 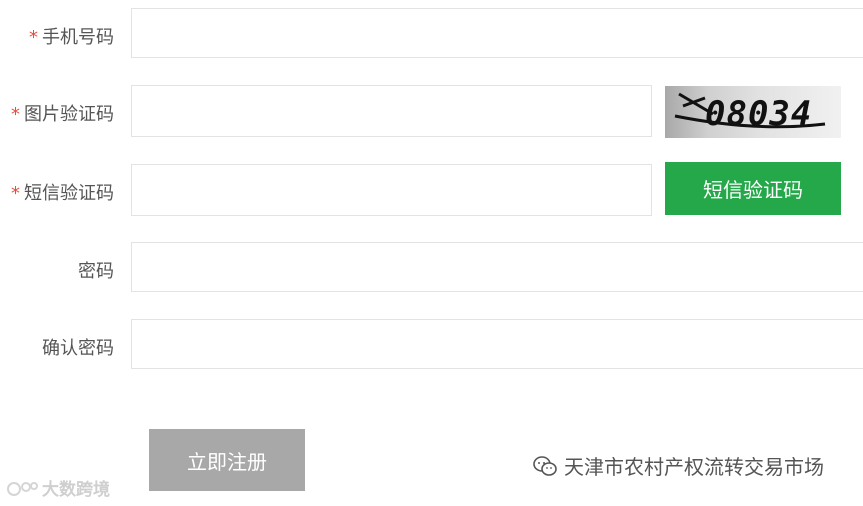 I want to click on confirm-password-row: 确认密码, so click(x=431, y=345).